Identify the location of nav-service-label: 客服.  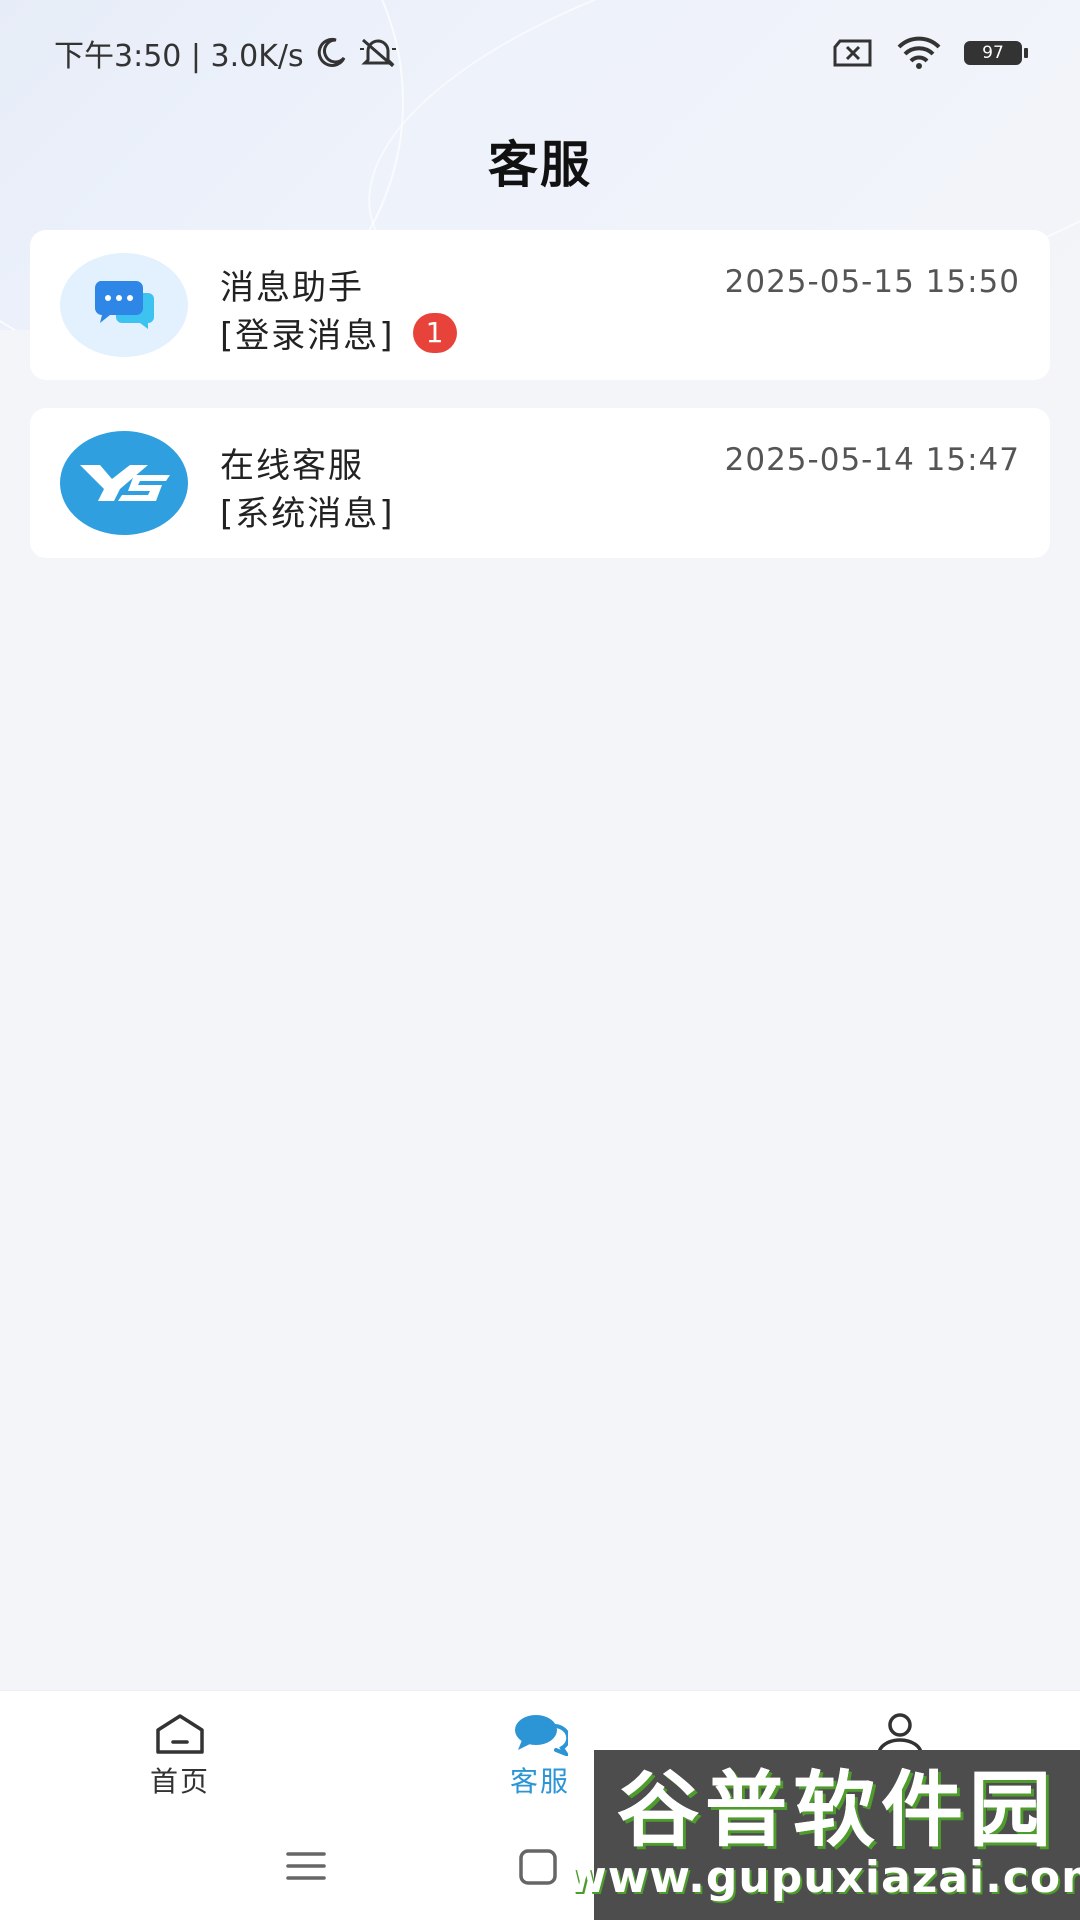
(539, 1781).